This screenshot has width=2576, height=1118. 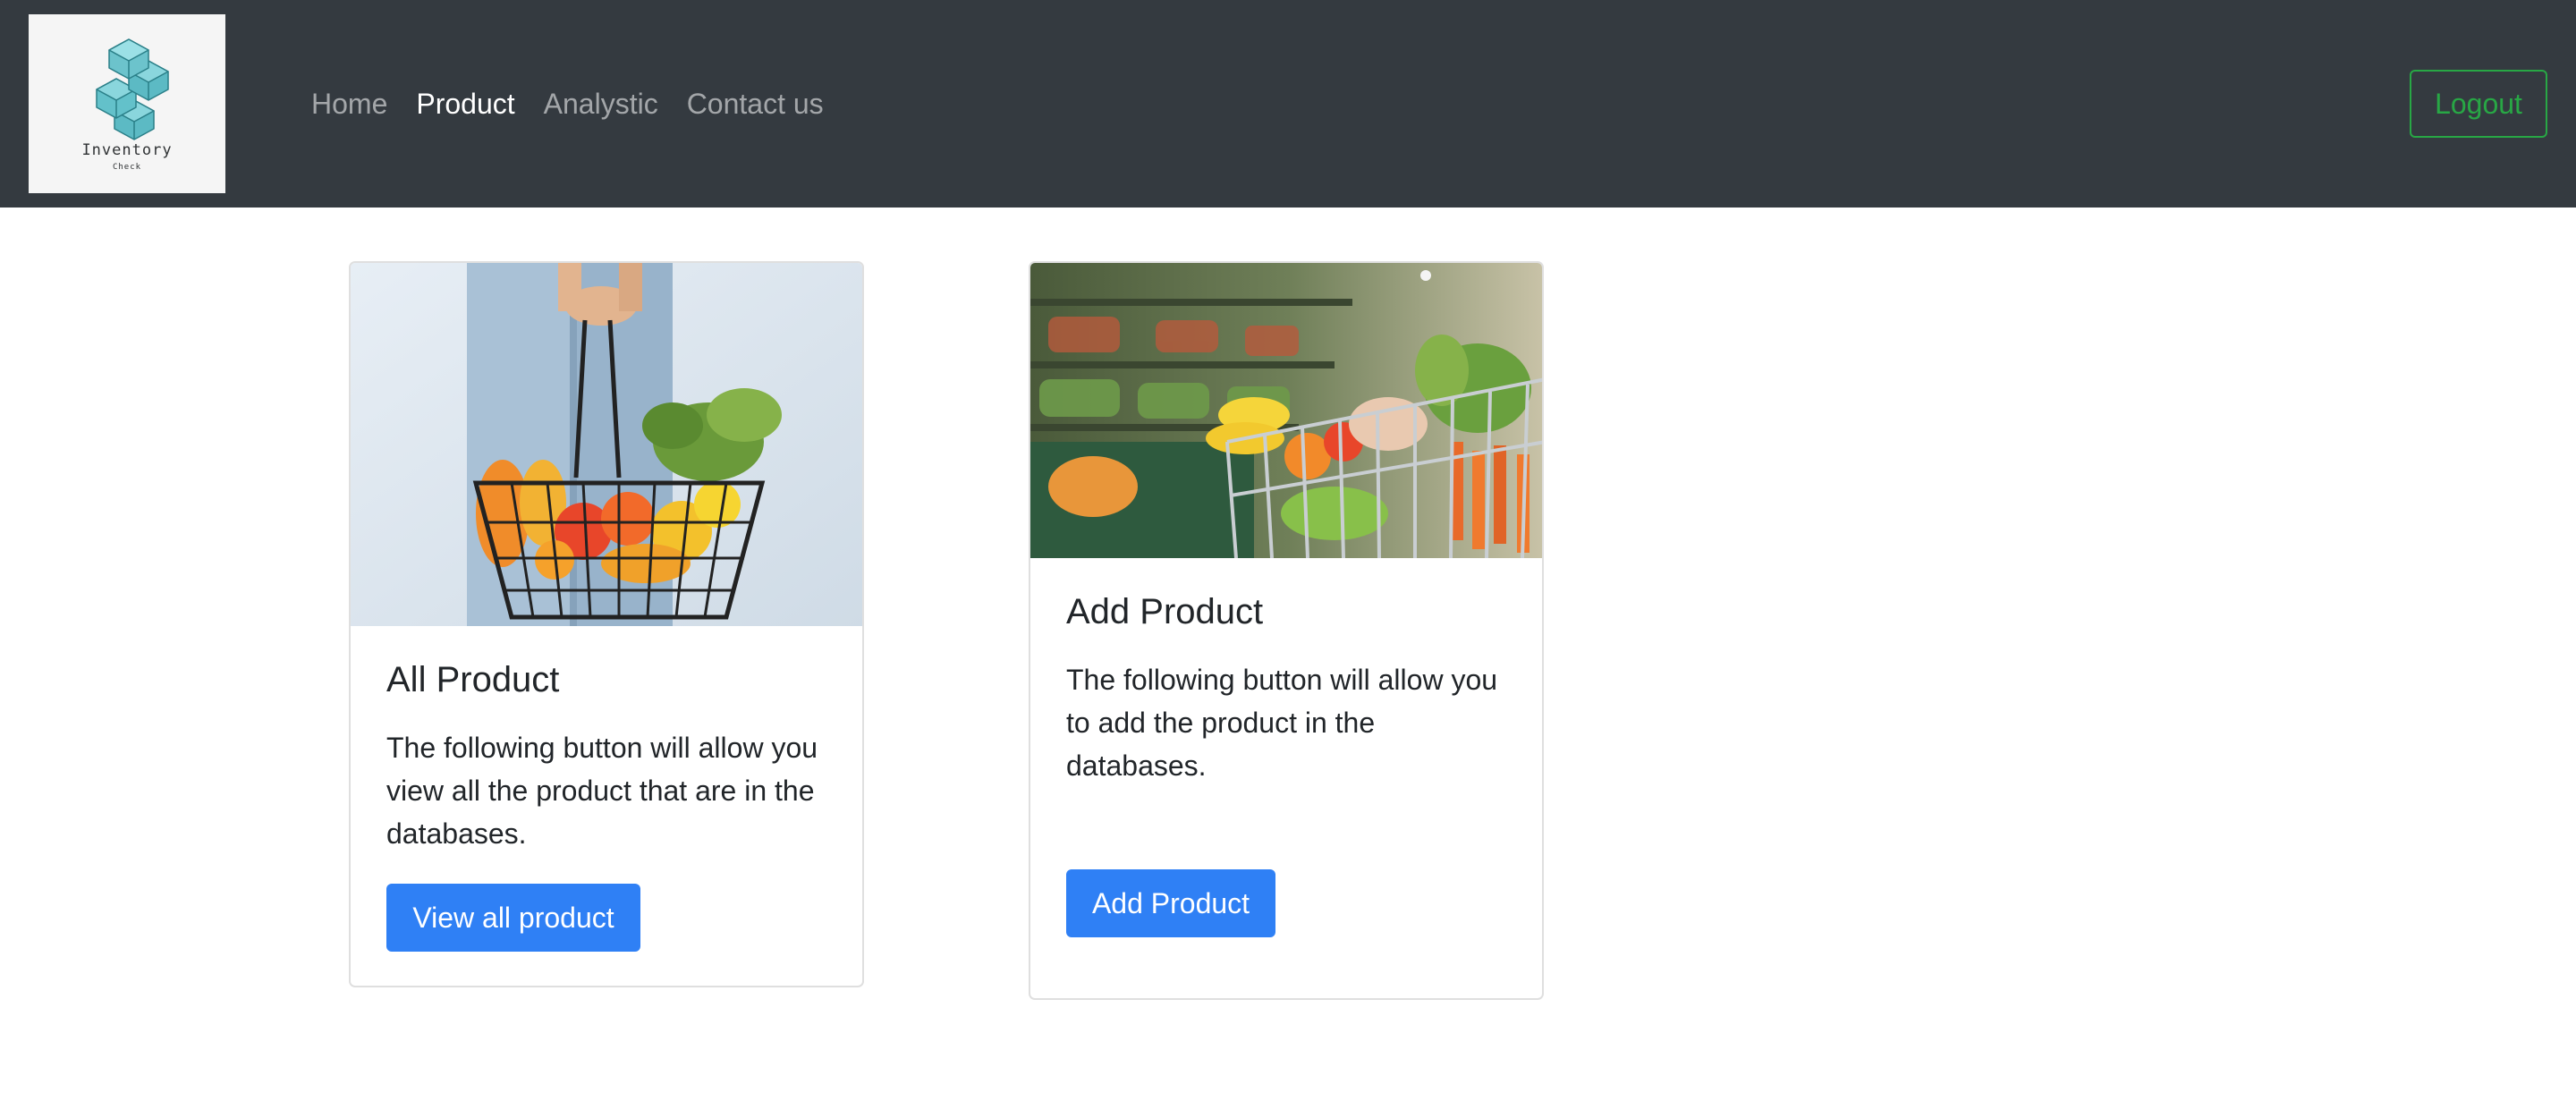 I want to click on shopping-cart-image, so click(x=1286, y=410).